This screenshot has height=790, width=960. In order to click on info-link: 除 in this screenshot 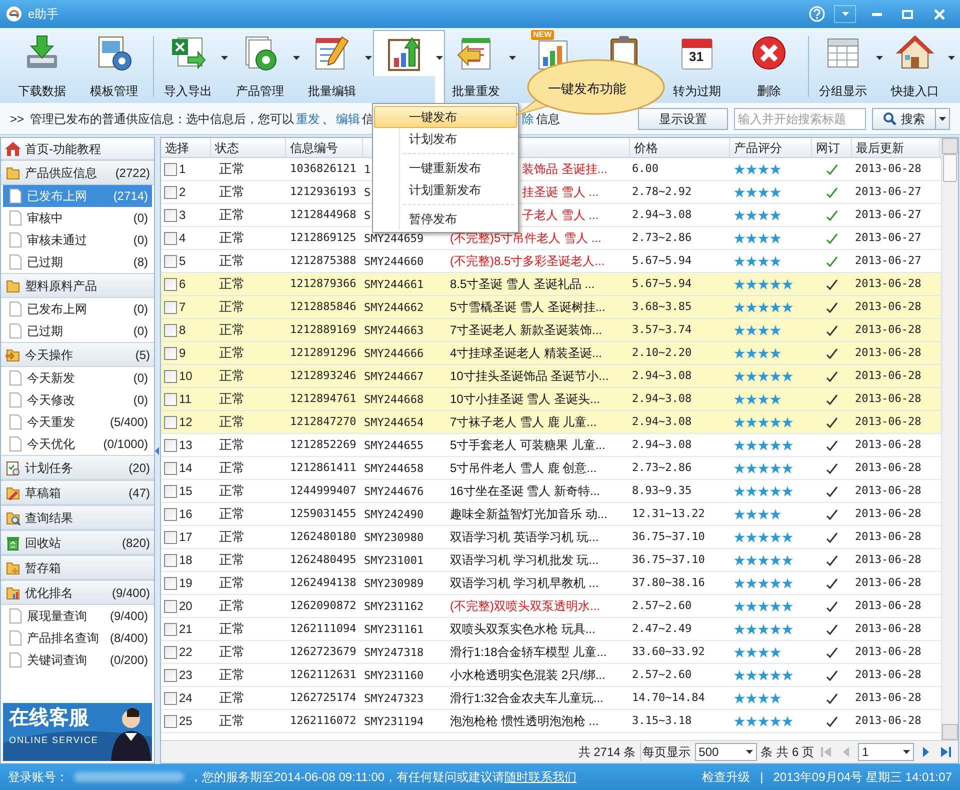, I will do `click(528, 119)`.